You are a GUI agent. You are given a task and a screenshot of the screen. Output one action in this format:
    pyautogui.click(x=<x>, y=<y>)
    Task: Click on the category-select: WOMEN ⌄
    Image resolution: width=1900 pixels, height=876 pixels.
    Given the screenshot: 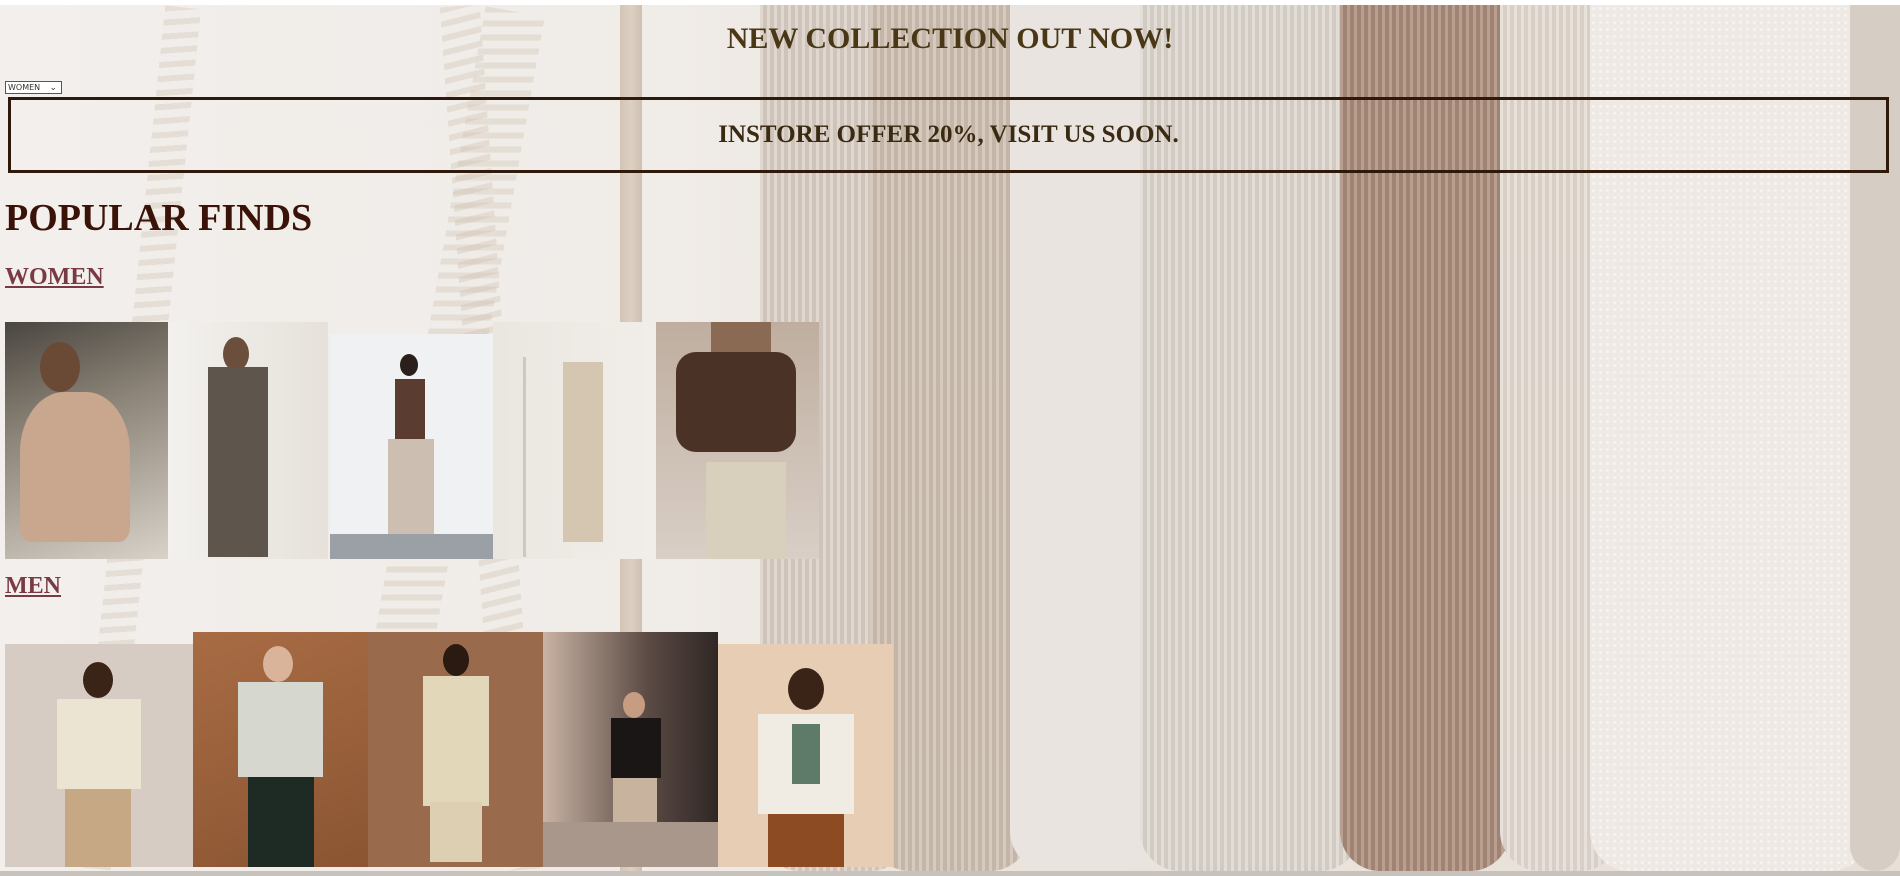 What is the action you would take?
    pyautogui.click(x=33, y=87)
    